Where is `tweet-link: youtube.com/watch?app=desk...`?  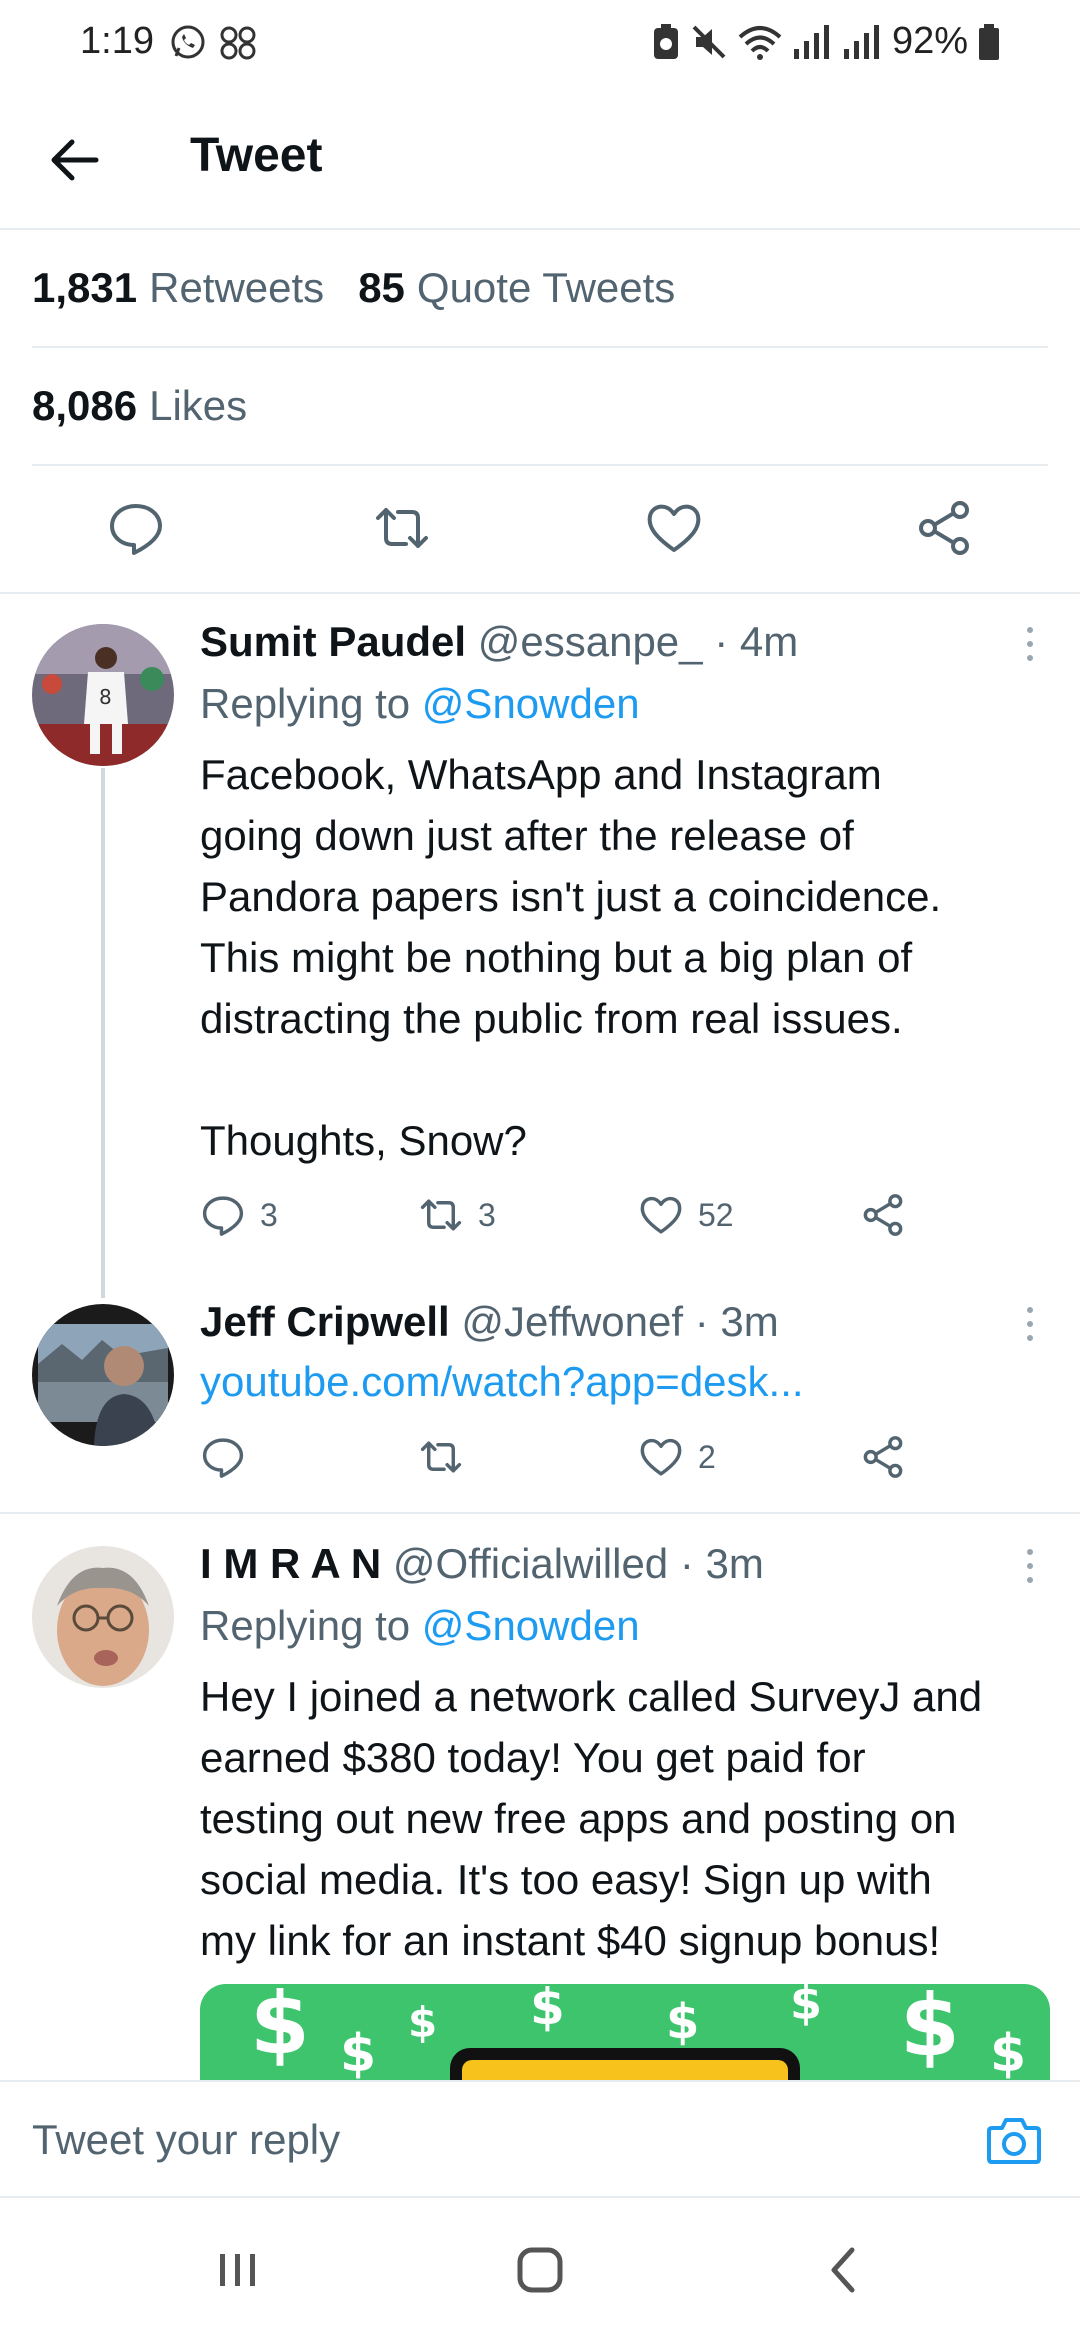
tweet-link: youtube.com/watch?app=desk... is located at coordinates (502, 1382).